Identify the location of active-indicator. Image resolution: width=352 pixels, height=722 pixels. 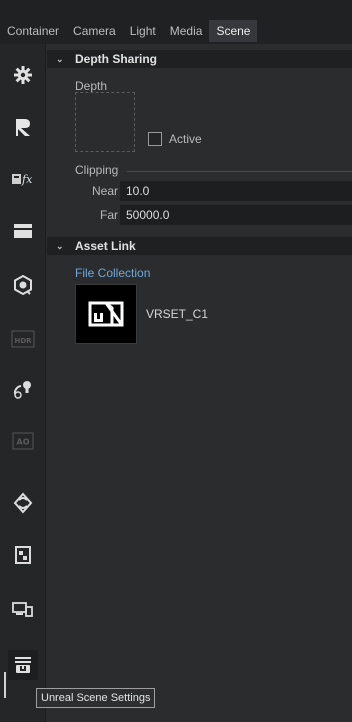
(5, 685).